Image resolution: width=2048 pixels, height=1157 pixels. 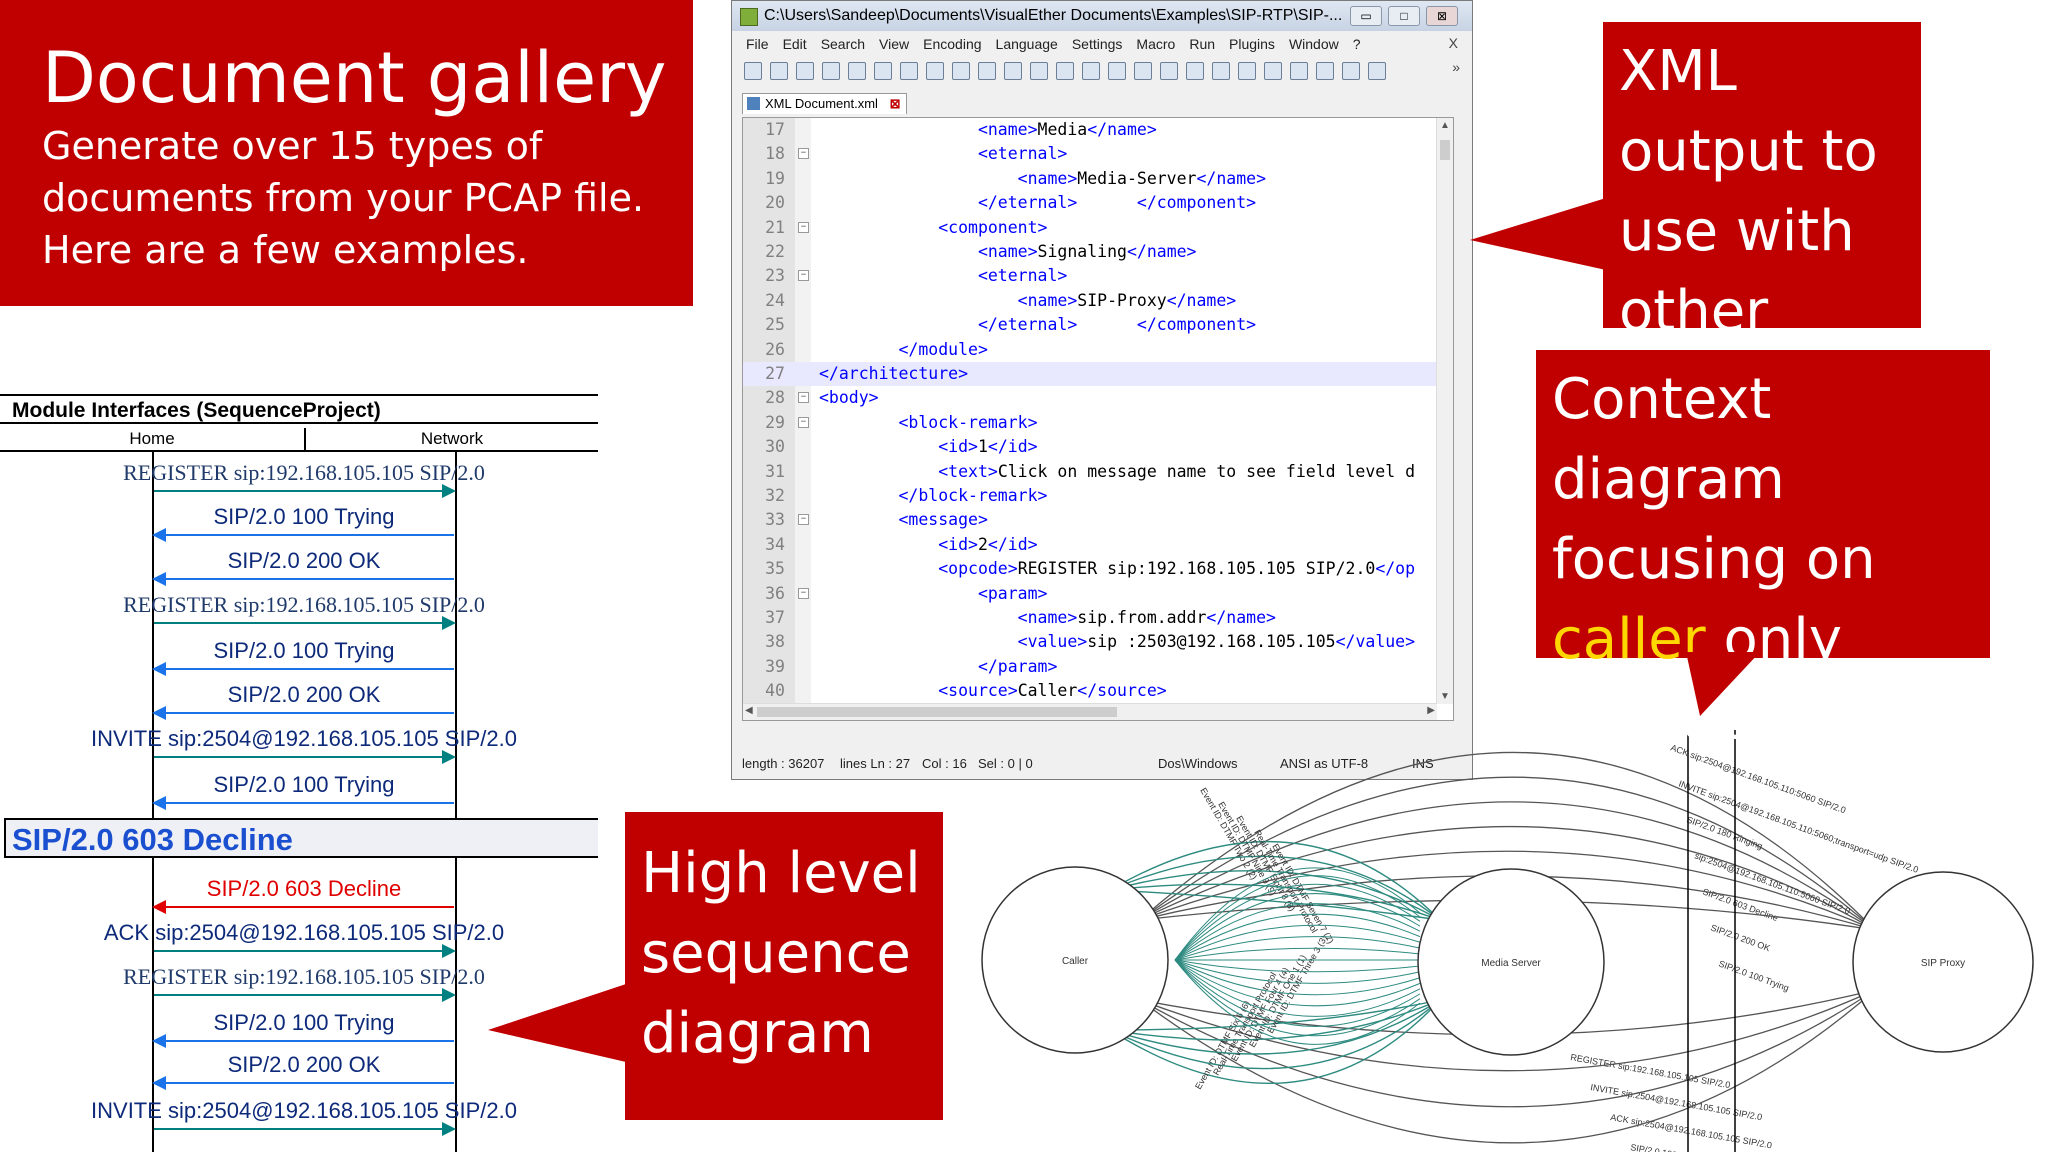 What do you see at coordinates (1091, 71) in the screenshot?
I see `replace-icon` at bounding box center [1091, 71].